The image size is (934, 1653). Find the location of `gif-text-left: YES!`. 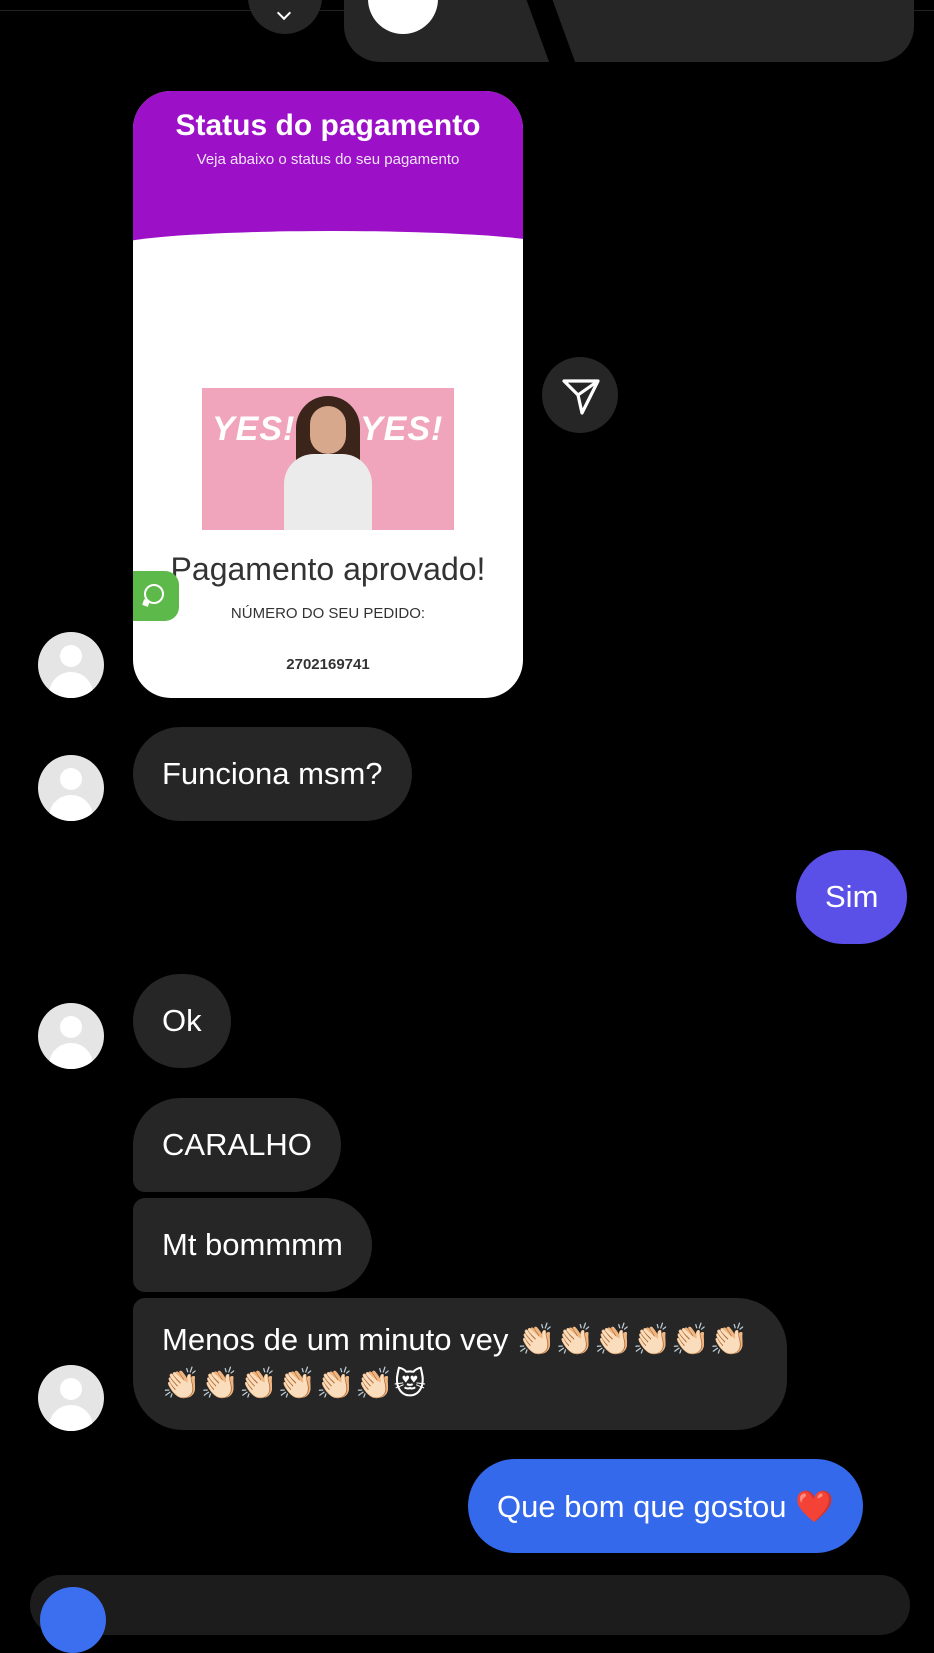

gif-text-left: YES! is located at coordinates (254, 429).